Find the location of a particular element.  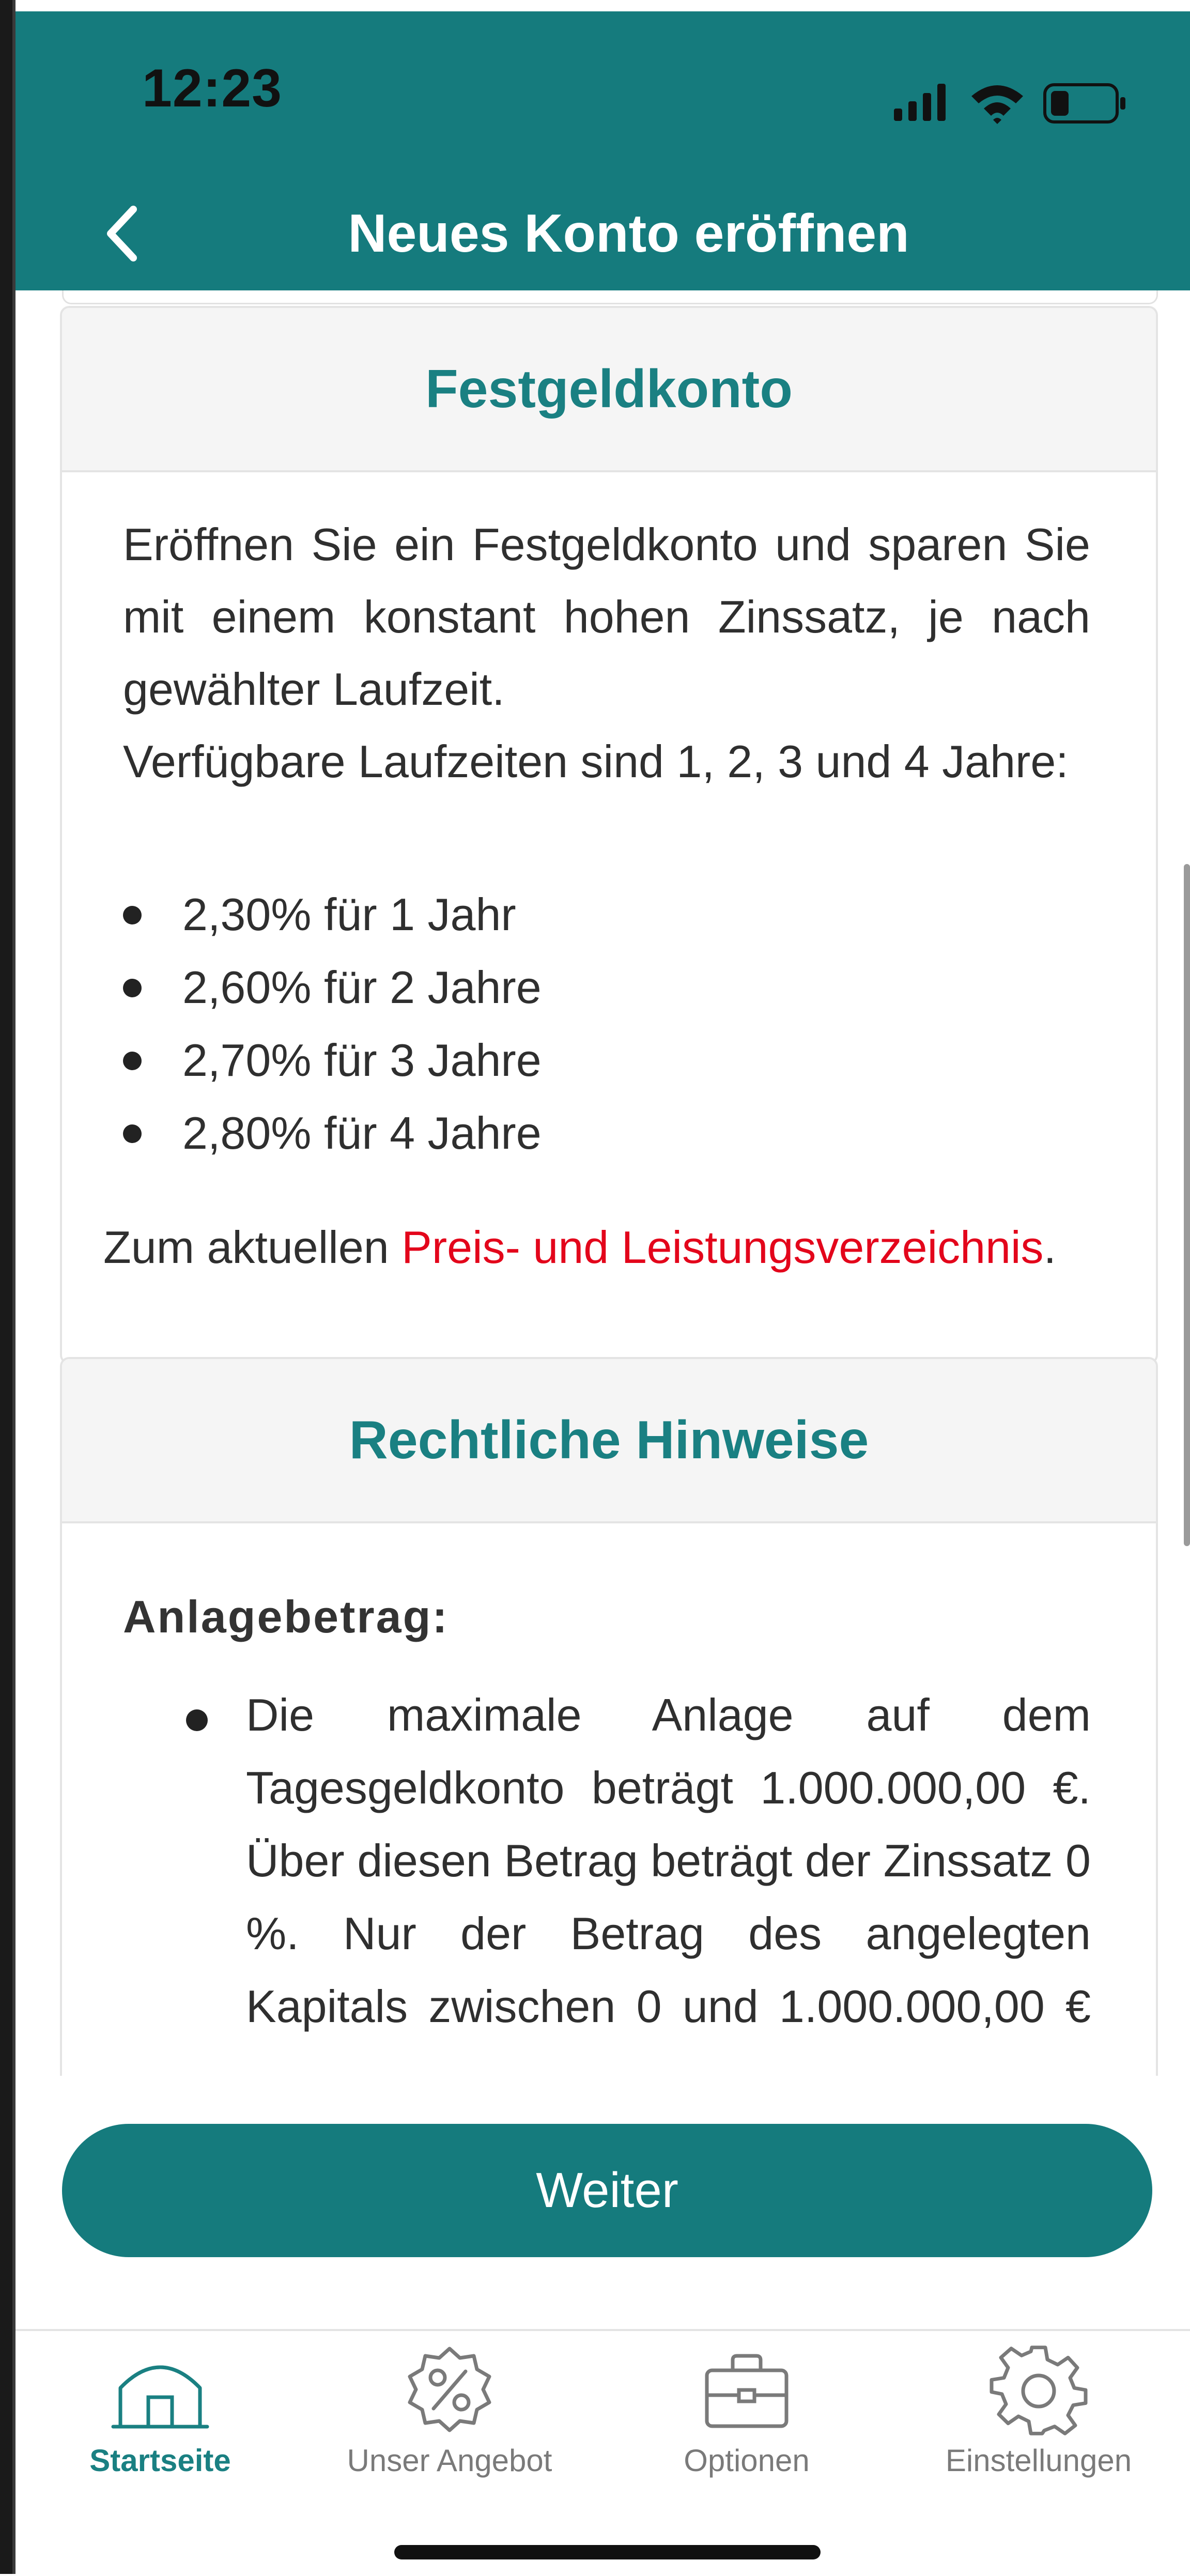

tab-label: Unser Angebot is located at coordinates (449, 2461).